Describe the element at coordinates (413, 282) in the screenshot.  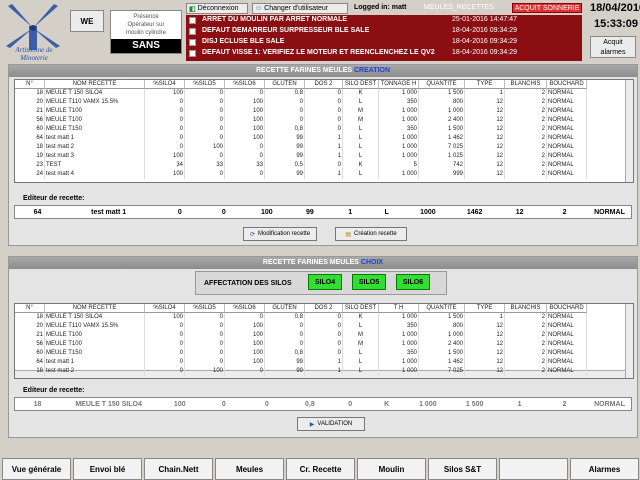
I see `silo6-button: SILO6` at that location.